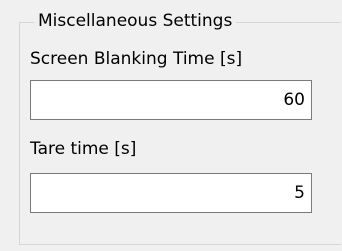 The width and height of the screenshot is (342, 251). What do you see at coordinates (171, 100) in the screenshot?
I see `screen-blanking-time-input` at bounding box center [171, 100].